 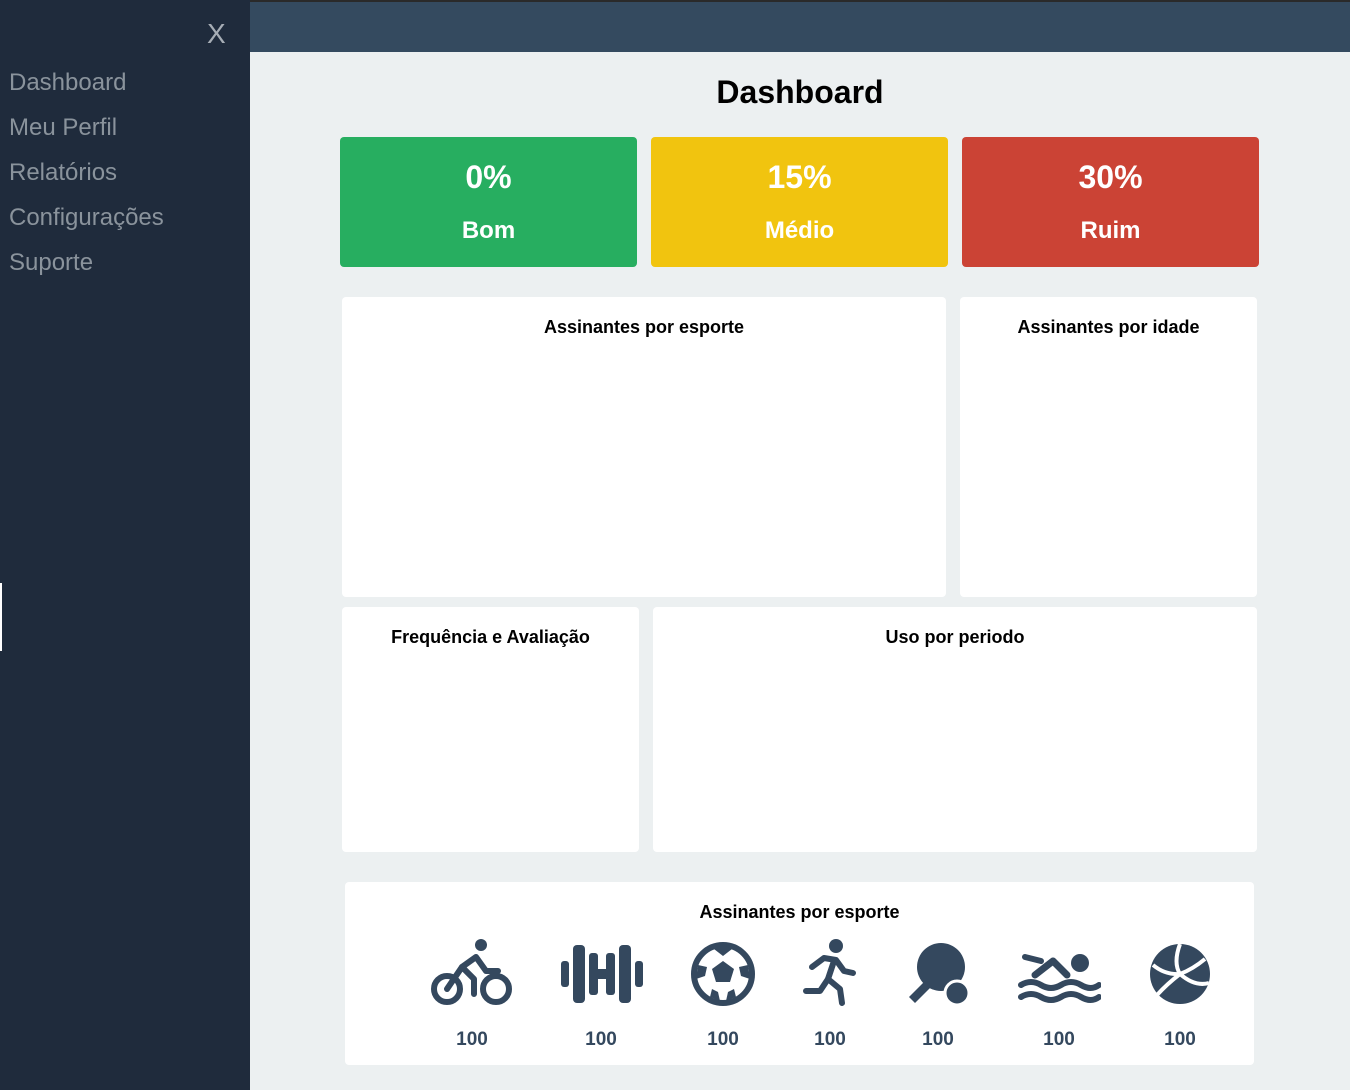 What do you see at coordinates (86, 87) in the screenshot?
I see `sidebar-item-dashboard: Dashboard` at bounding box center [86, 87].